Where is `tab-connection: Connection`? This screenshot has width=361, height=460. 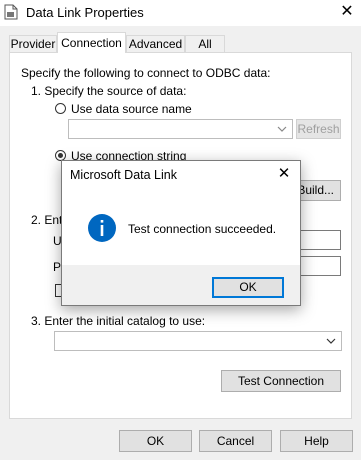 tab-connection: Connection is located at coordinates (91, 42).